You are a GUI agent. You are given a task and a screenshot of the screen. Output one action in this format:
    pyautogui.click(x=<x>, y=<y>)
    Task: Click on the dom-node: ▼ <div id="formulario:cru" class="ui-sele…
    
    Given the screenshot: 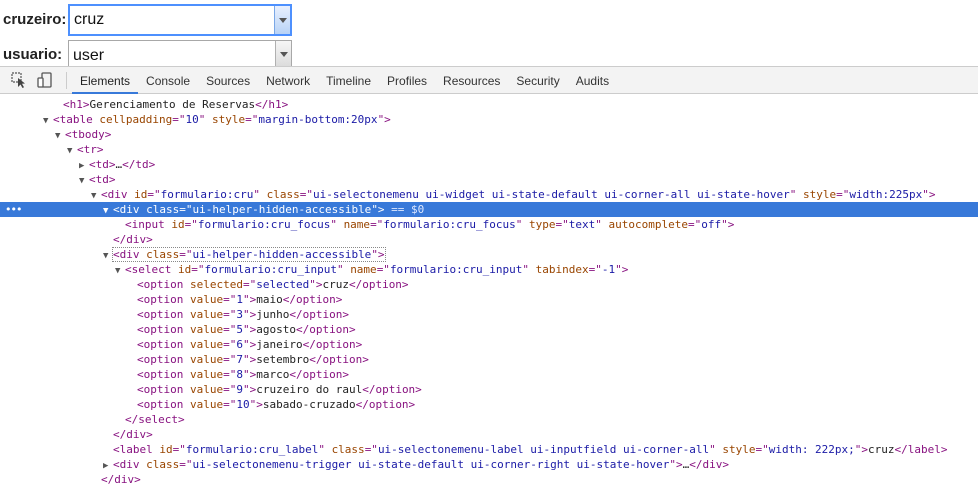 What is the action you would take?
    pyautogui.click(x=489, y=194)
    